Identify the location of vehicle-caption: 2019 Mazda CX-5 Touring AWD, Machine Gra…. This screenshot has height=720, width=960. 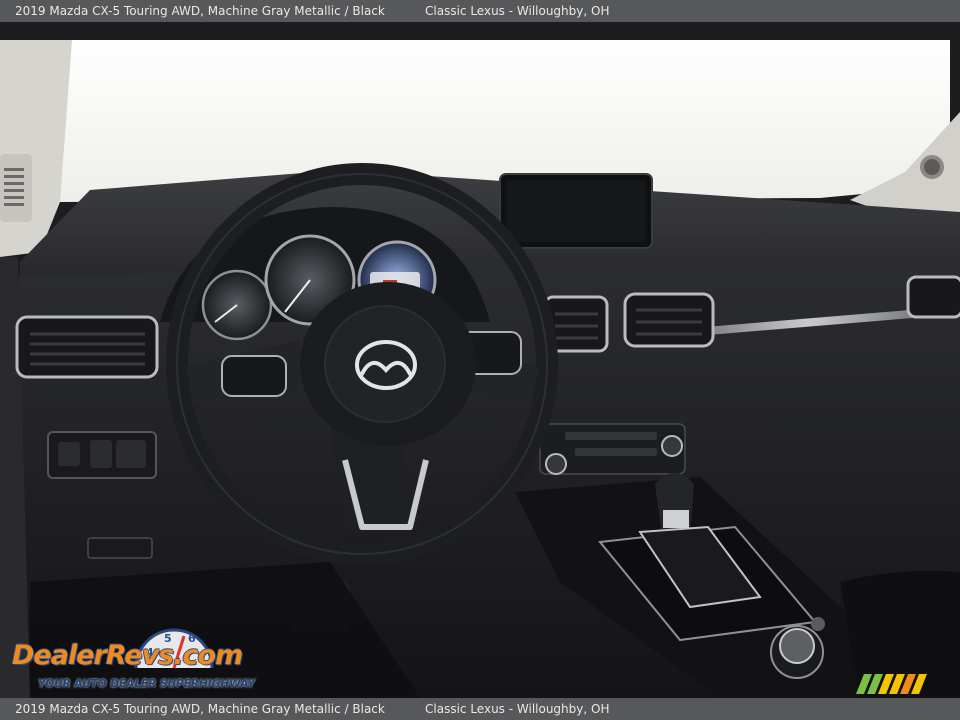
(200, 11).